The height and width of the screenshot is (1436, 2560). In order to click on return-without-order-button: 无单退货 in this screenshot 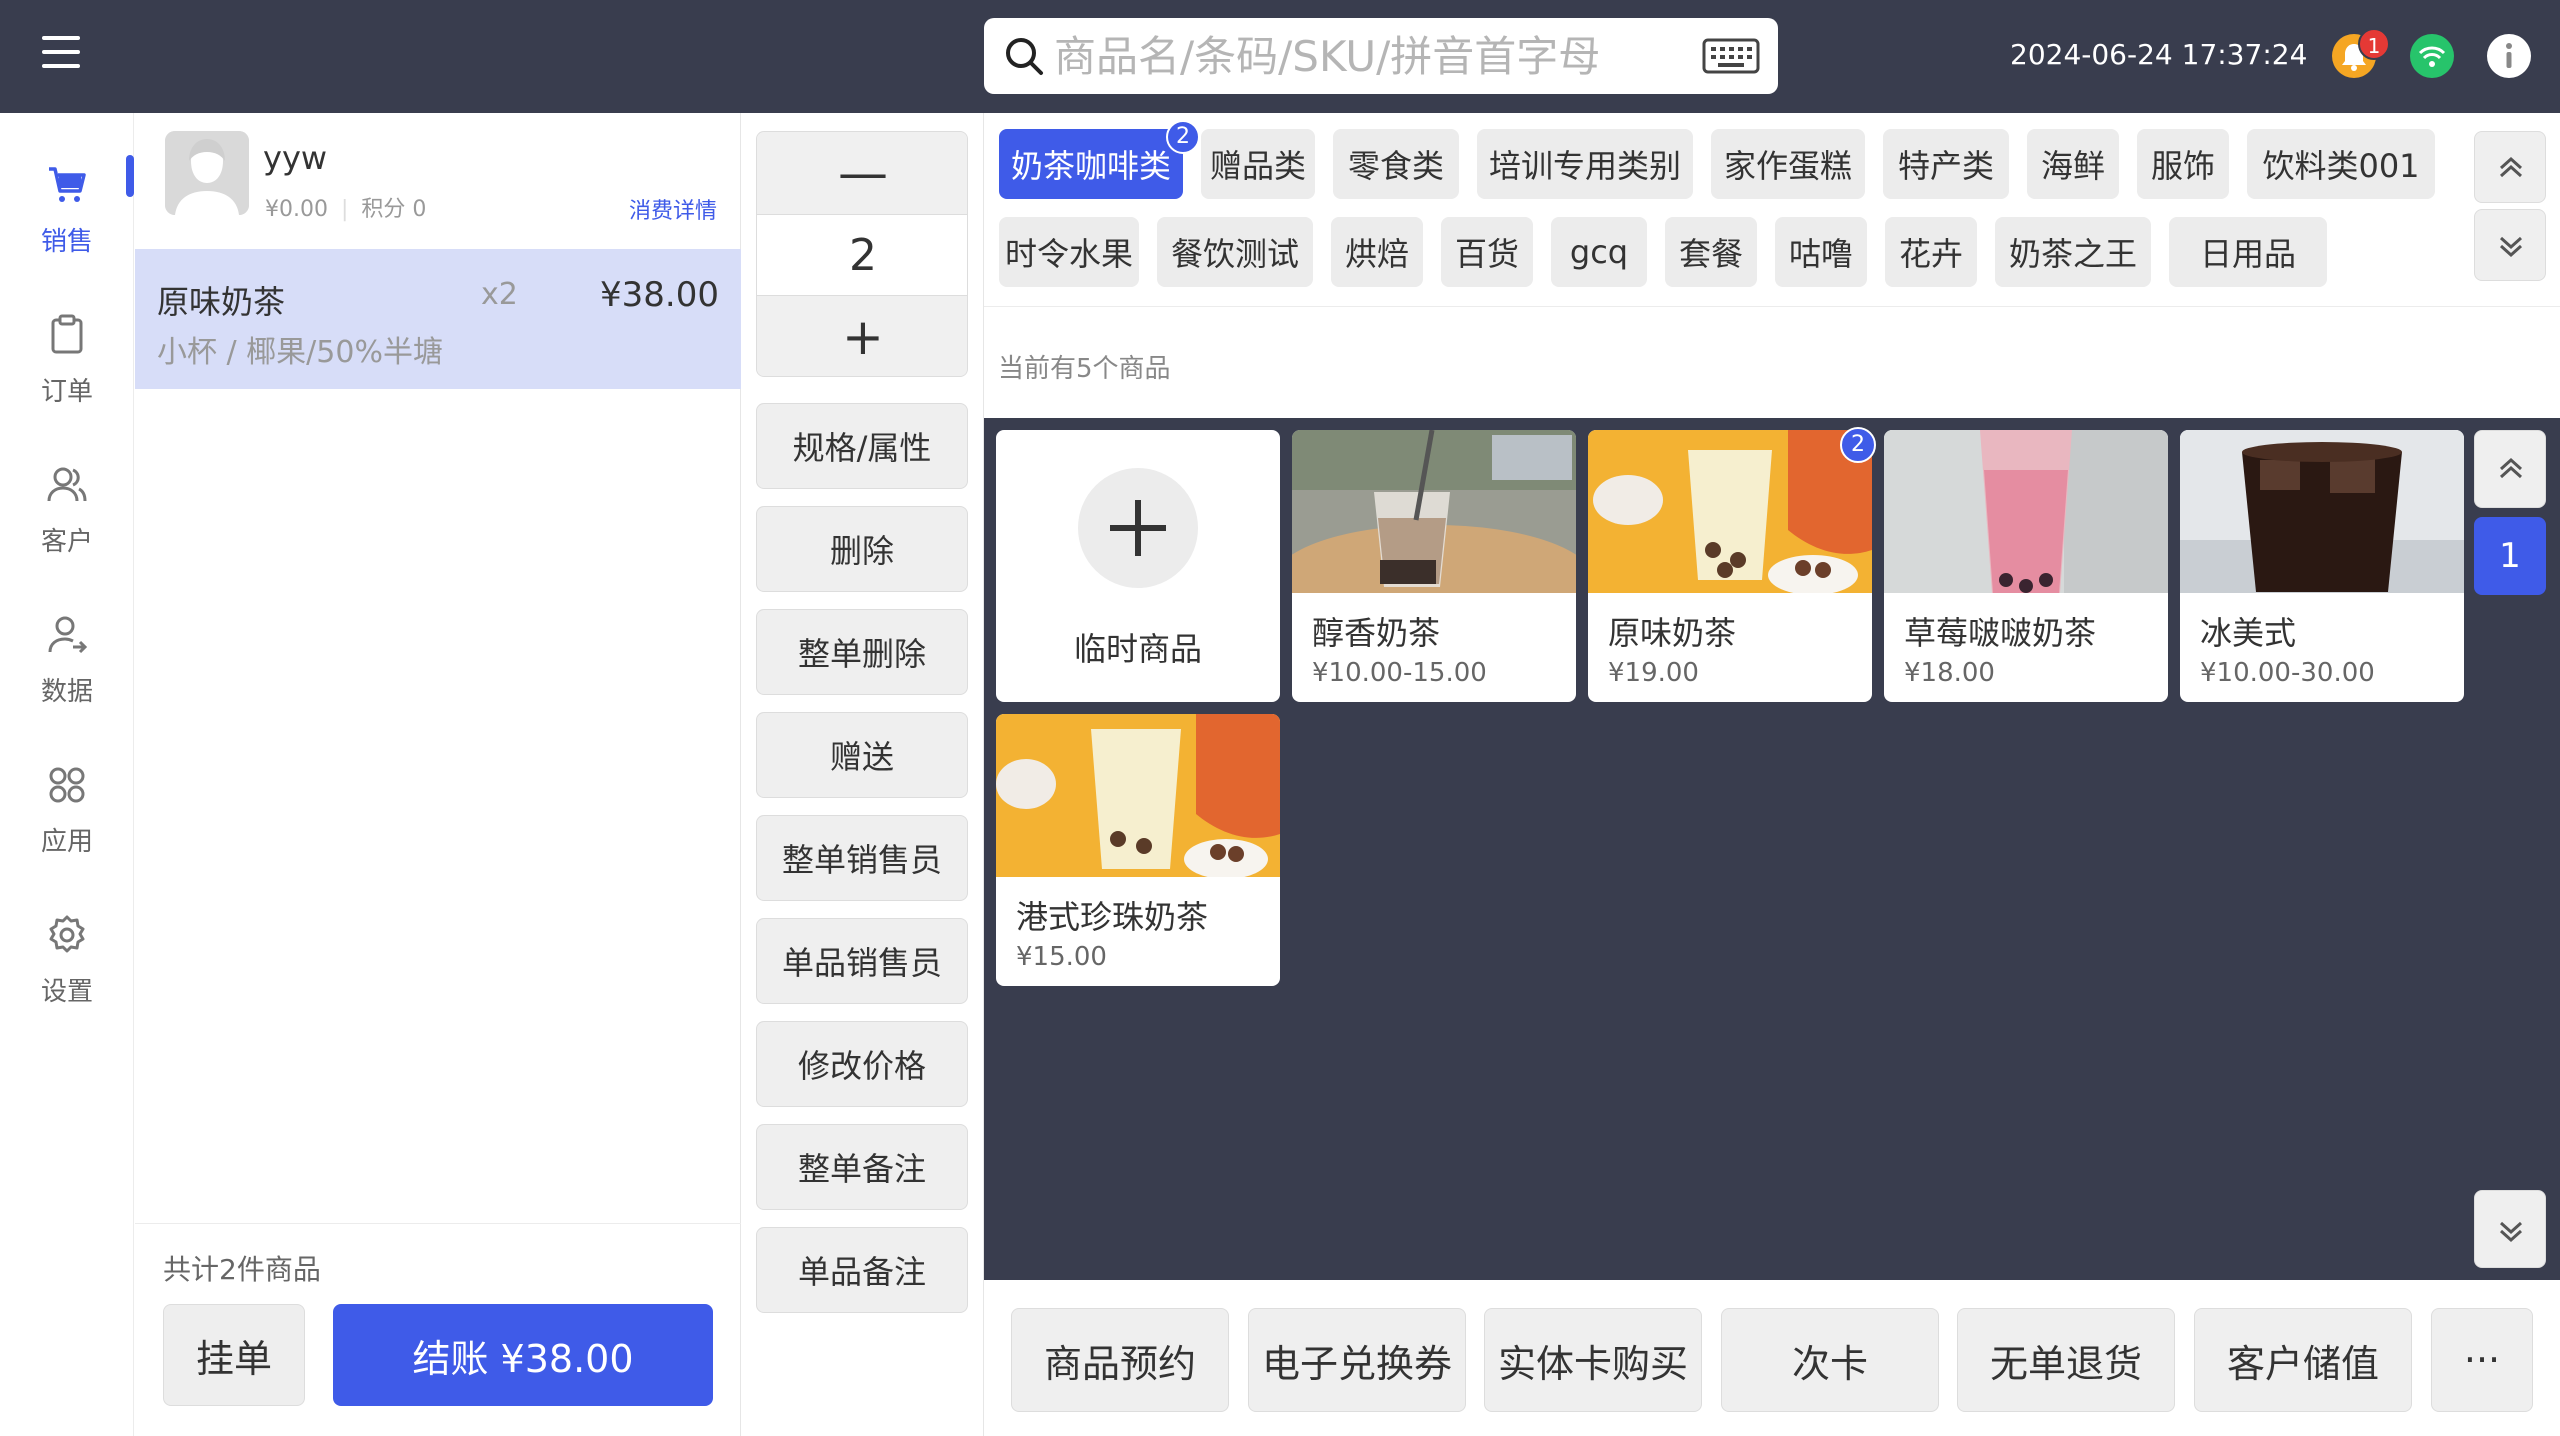, I will do `click(2066, 1360)`.